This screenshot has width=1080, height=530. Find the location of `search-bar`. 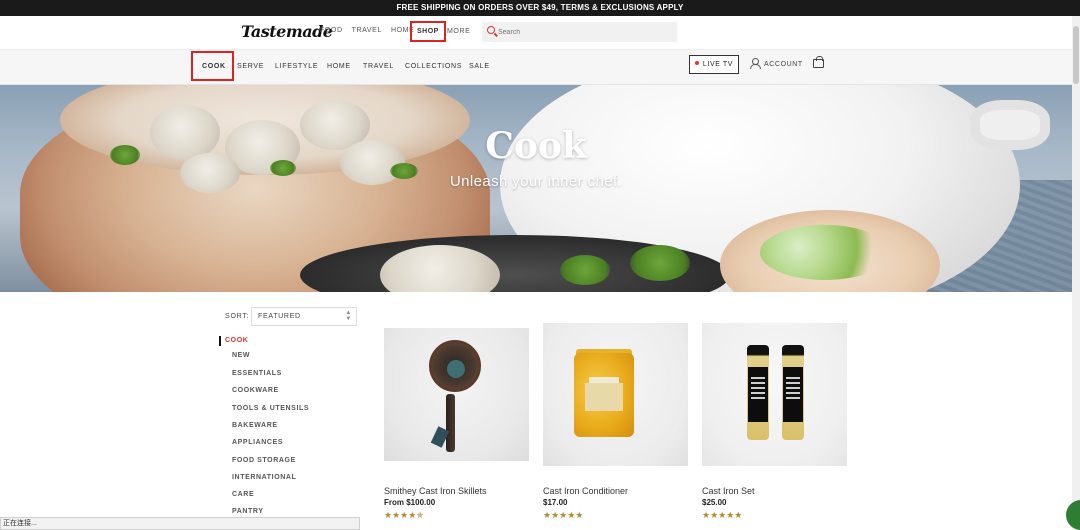

search-bar is located at coordinates (579, 32).